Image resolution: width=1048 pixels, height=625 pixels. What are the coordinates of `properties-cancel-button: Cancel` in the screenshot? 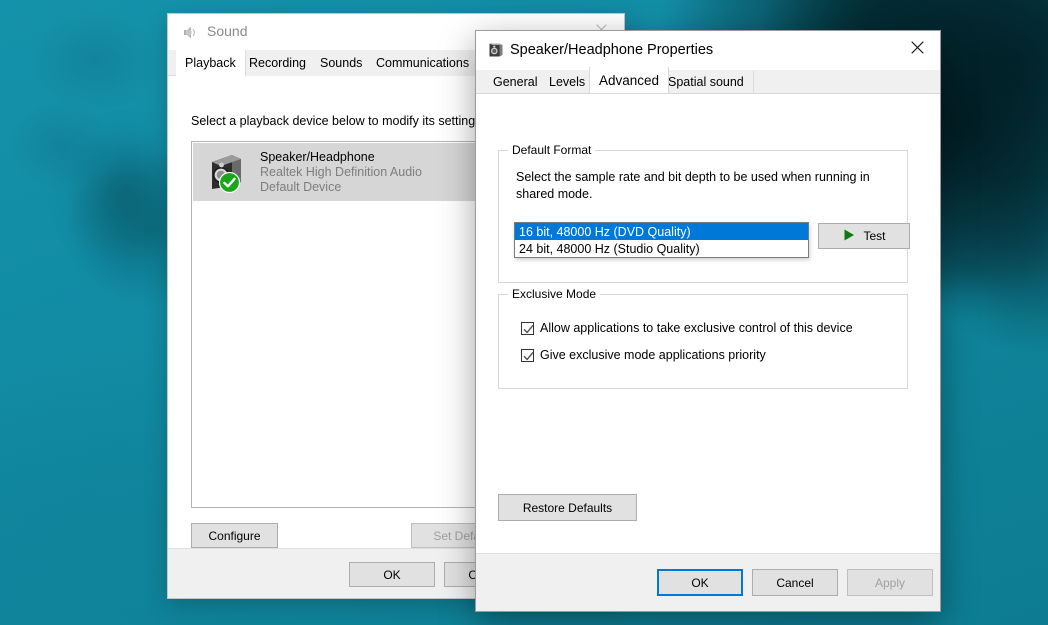 It's located at (795, 582).